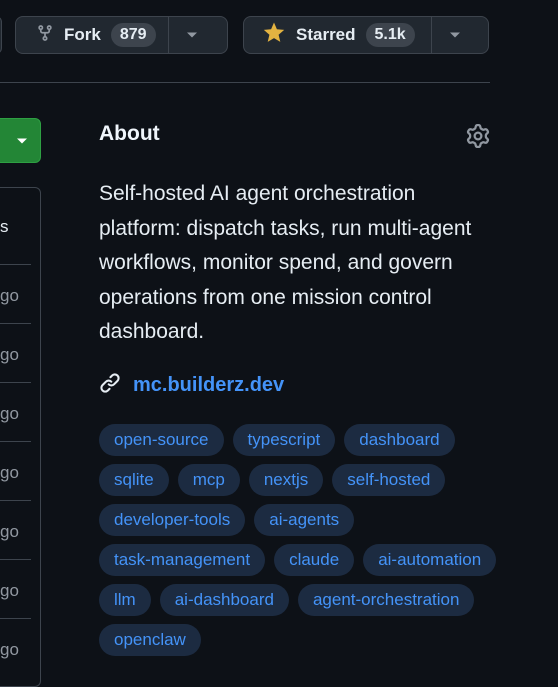 This screenshot has width=558, height=687. I want to click on topic-tag: openclaw, so click(150, 640).